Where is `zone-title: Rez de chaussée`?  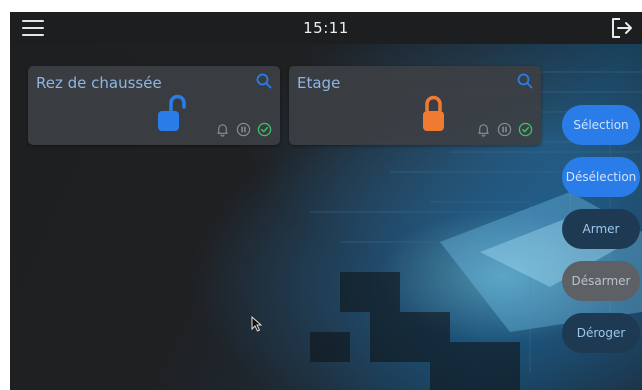
zone-title: Rez de chaussée is located at coordinates (99, 83).